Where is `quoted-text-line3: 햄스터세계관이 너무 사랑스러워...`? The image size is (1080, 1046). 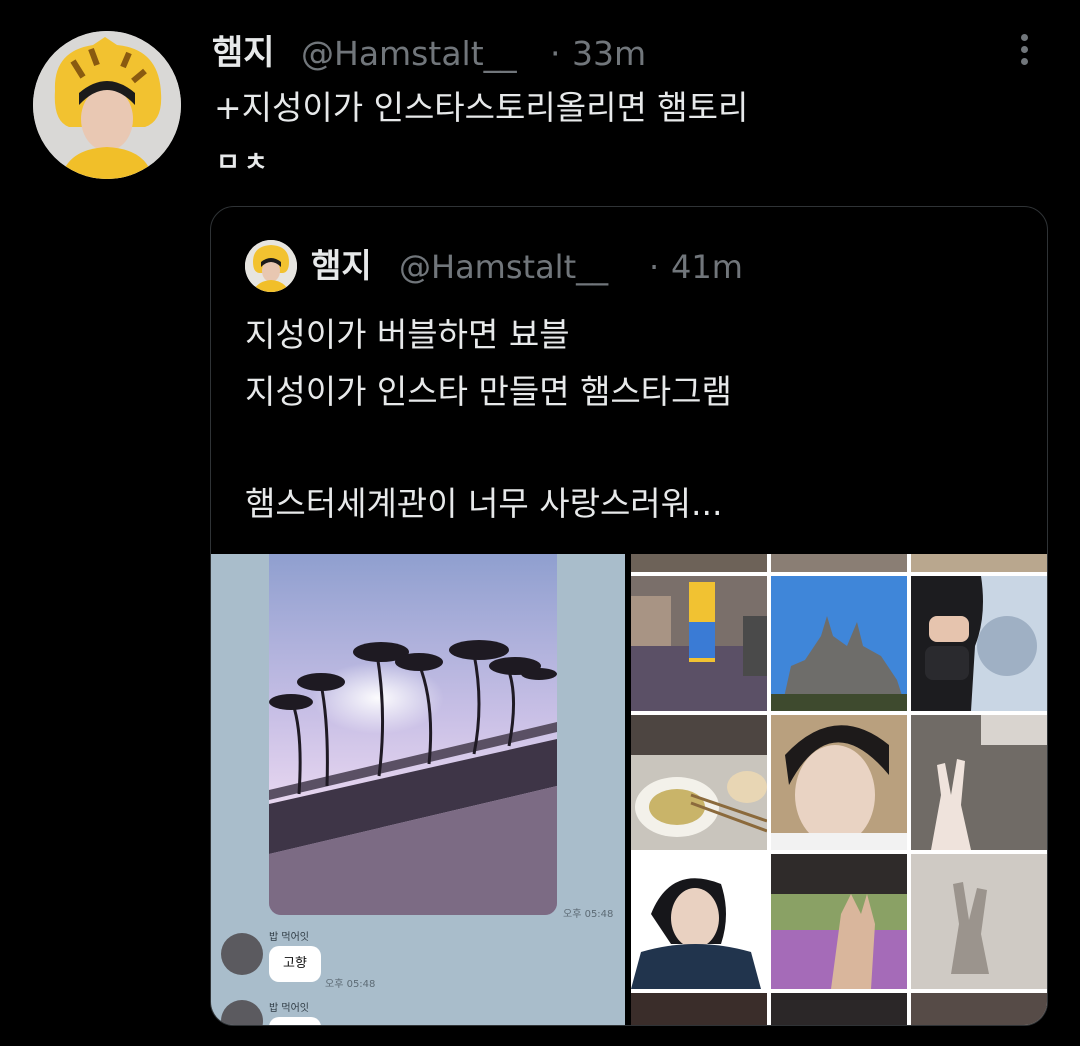
quoted-text-line3: 햄스터세계관이 너무 사랑스러워... is located at coordinates (484, 503).